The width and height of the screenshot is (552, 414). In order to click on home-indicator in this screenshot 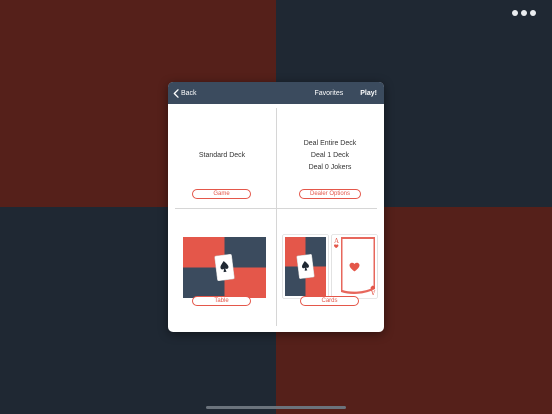, I will do `click(276, 407)`.